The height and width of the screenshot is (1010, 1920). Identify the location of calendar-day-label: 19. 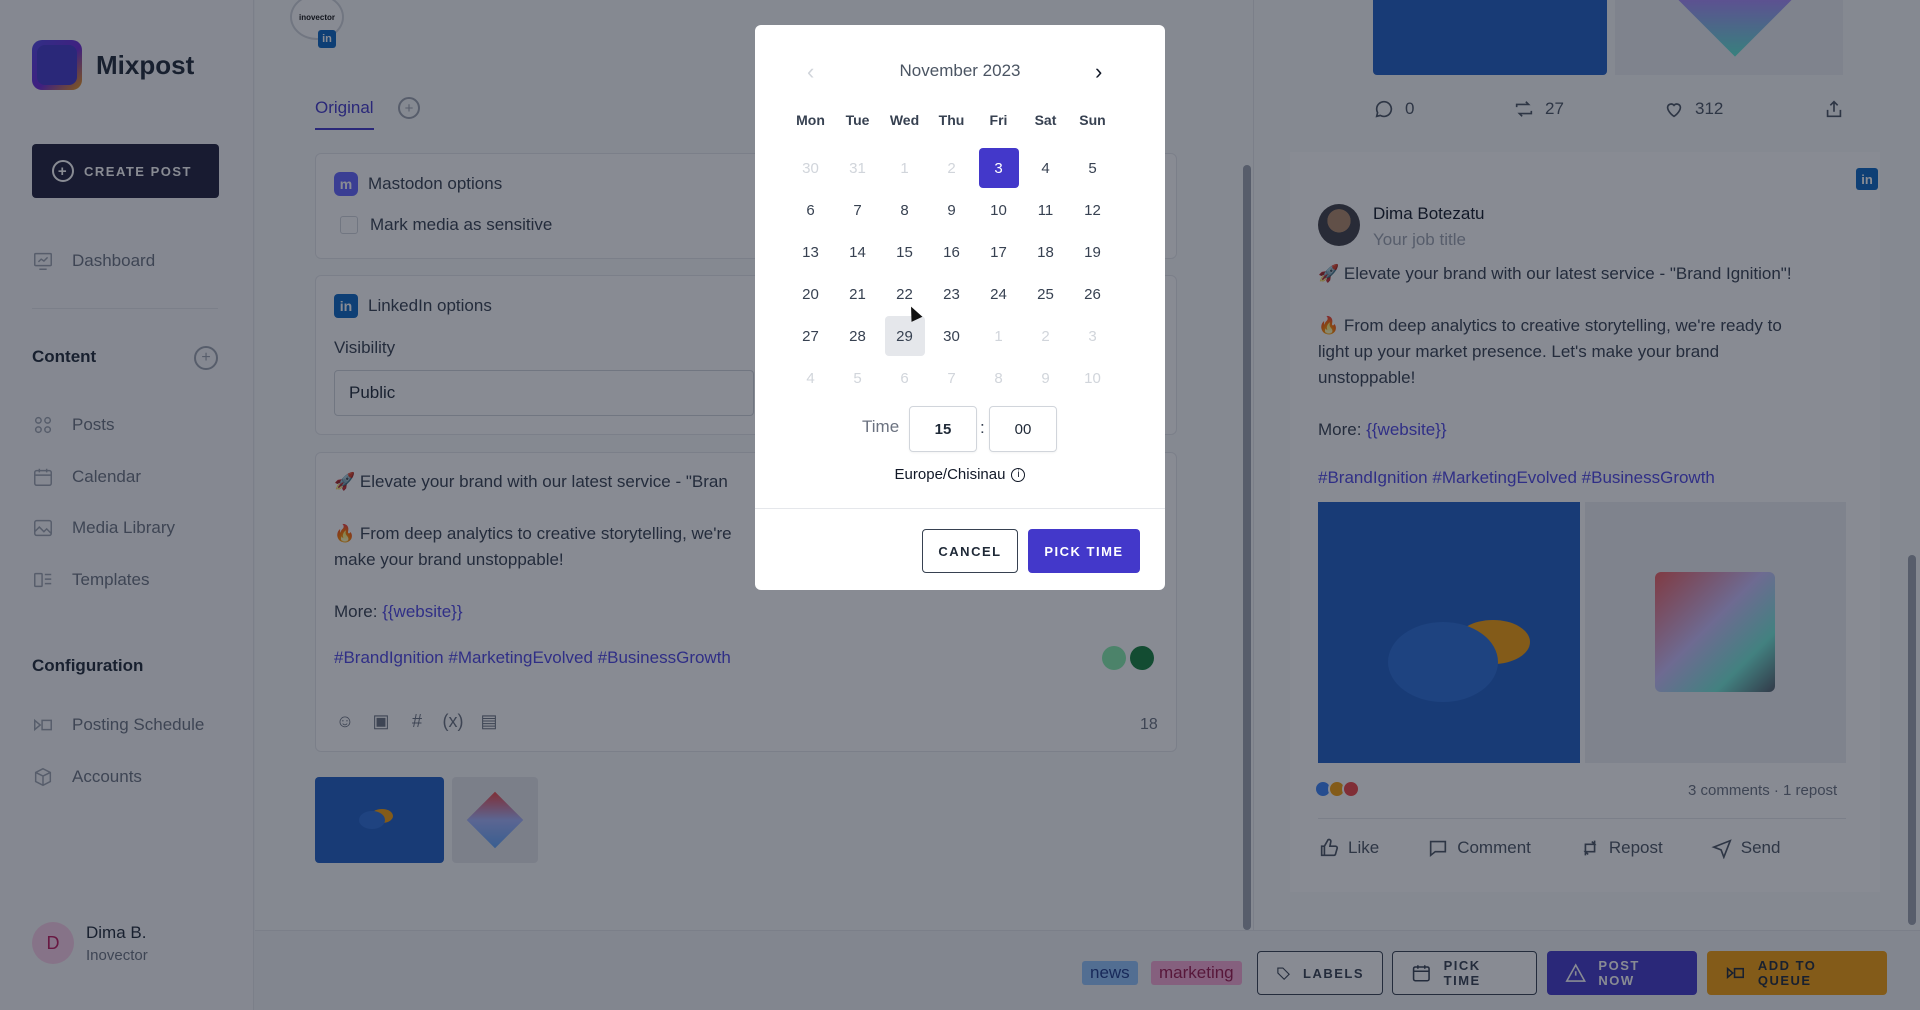
(1092, 252).